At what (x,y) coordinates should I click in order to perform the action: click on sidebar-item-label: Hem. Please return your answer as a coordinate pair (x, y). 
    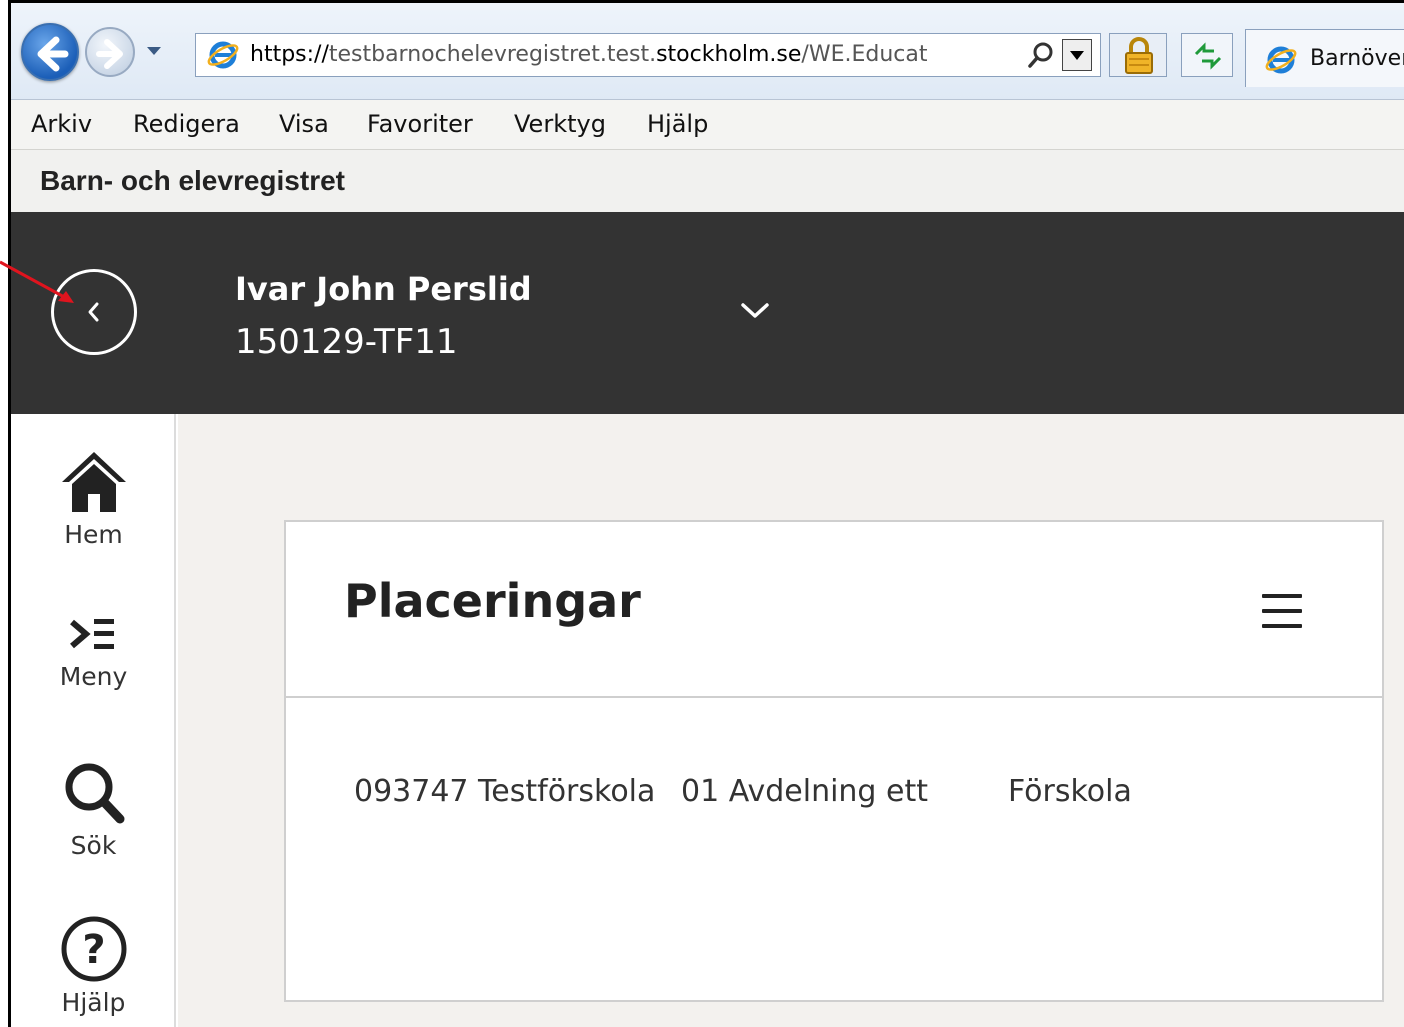
    Looking at the image, I should click on (93, 534).